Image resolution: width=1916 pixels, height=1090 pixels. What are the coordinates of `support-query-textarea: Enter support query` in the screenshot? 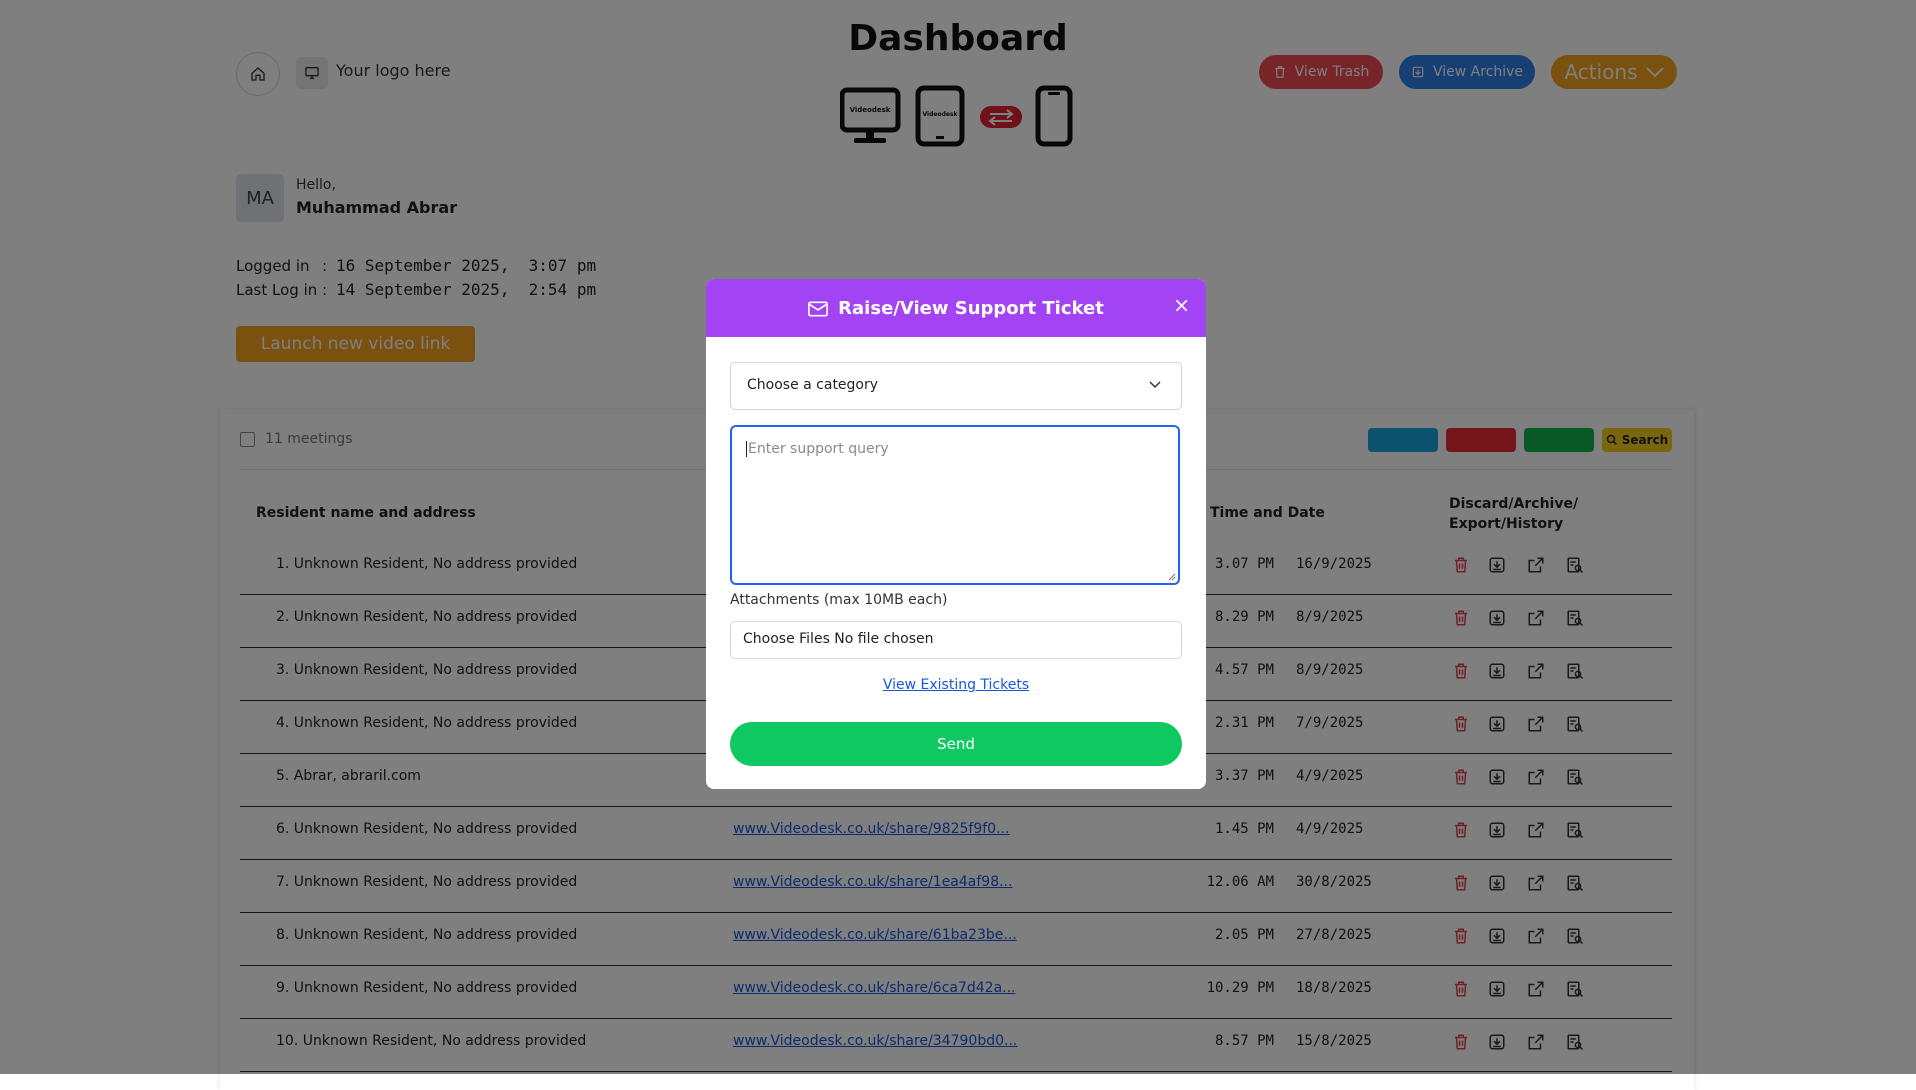 It's located at (955, 505).